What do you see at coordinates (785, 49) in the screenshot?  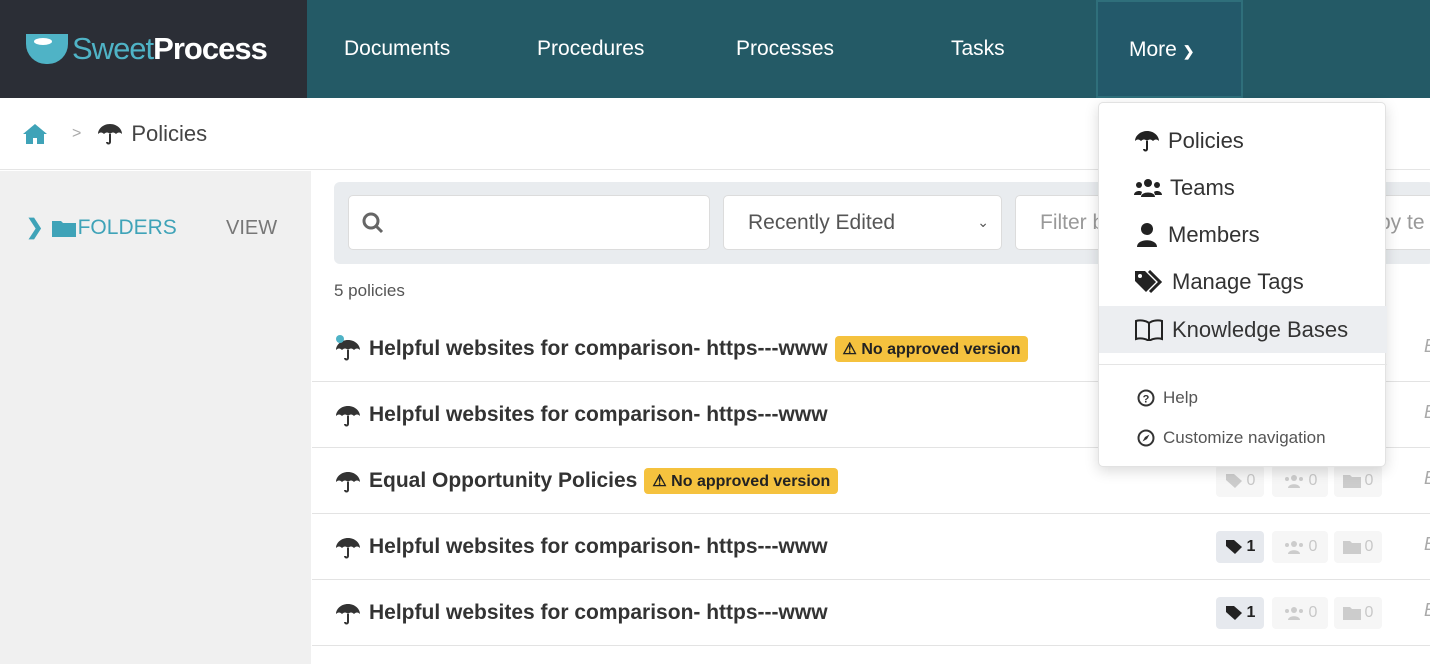 I see `nav-processes: Processes` at bounding box center [785, 49].